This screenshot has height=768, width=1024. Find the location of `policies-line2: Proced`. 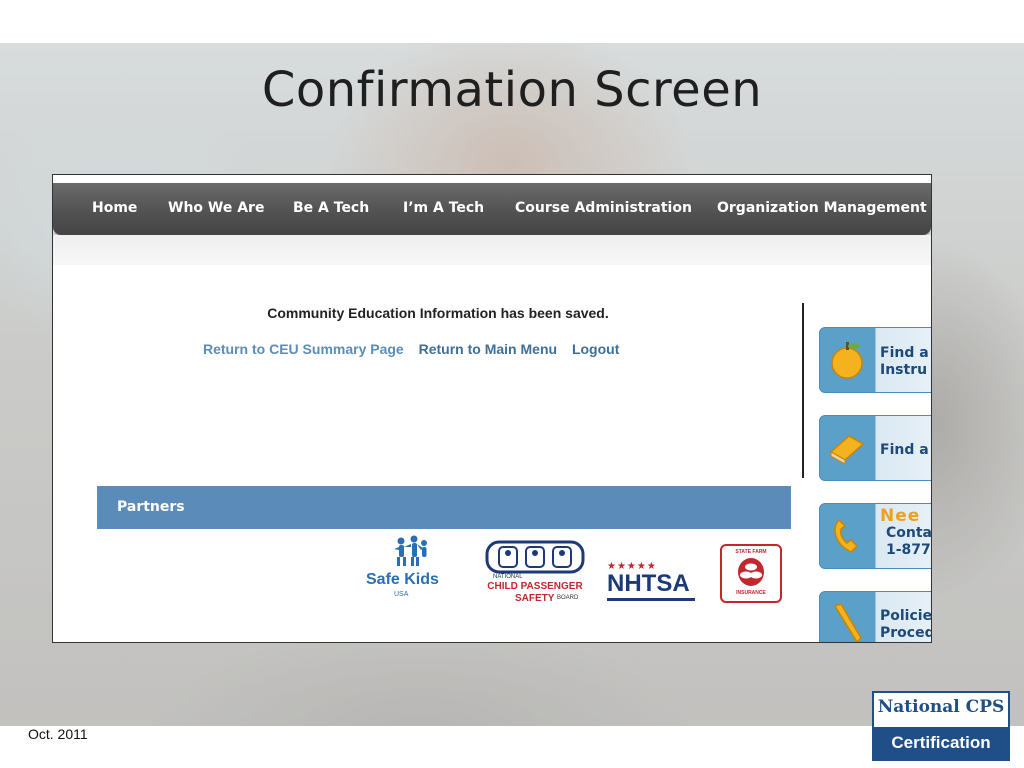

policies-line2: Proced is located at coordinates (906, 633).